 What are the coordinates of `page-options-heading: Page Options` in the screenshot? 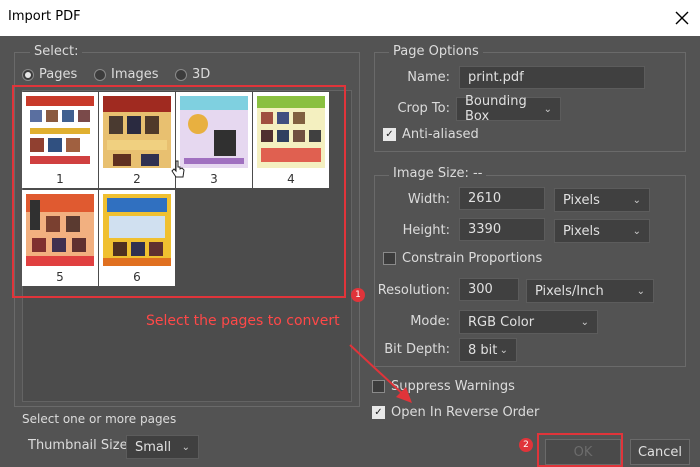 It's located at (436, 51).